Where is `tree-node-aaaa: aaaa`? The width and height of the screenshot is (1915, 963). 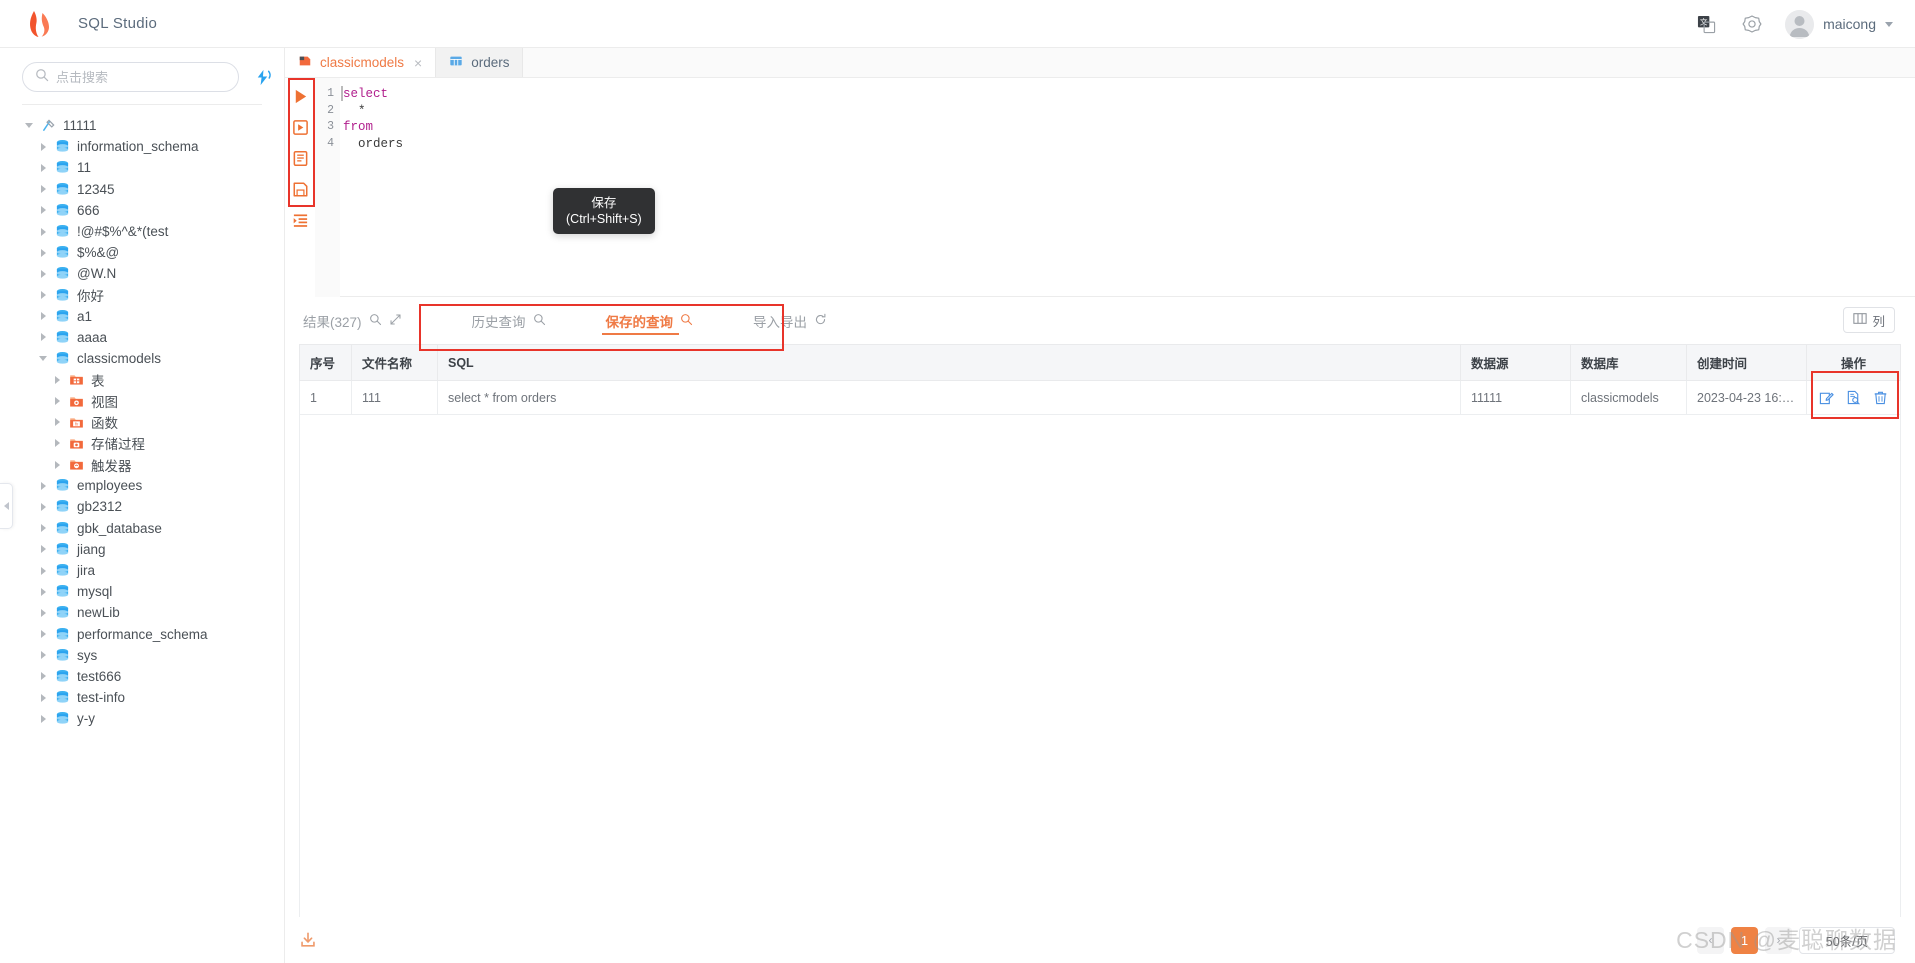 tree-node-aaaa: aaaa is located at coordinates (142, 337).